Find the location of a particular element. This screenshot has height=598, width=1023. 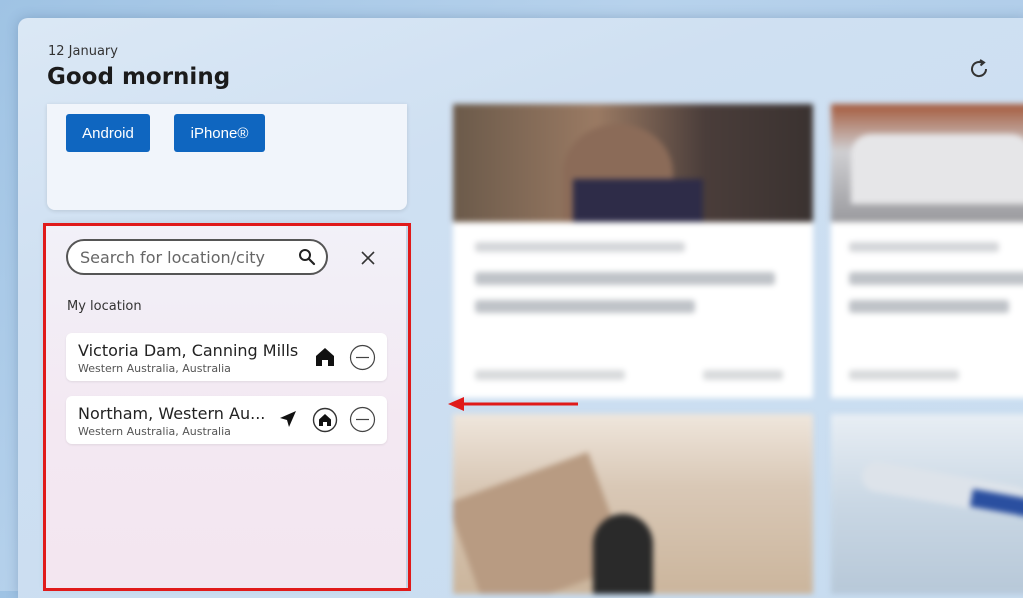

date-label: 12 January is located at coordinates (83, 51).